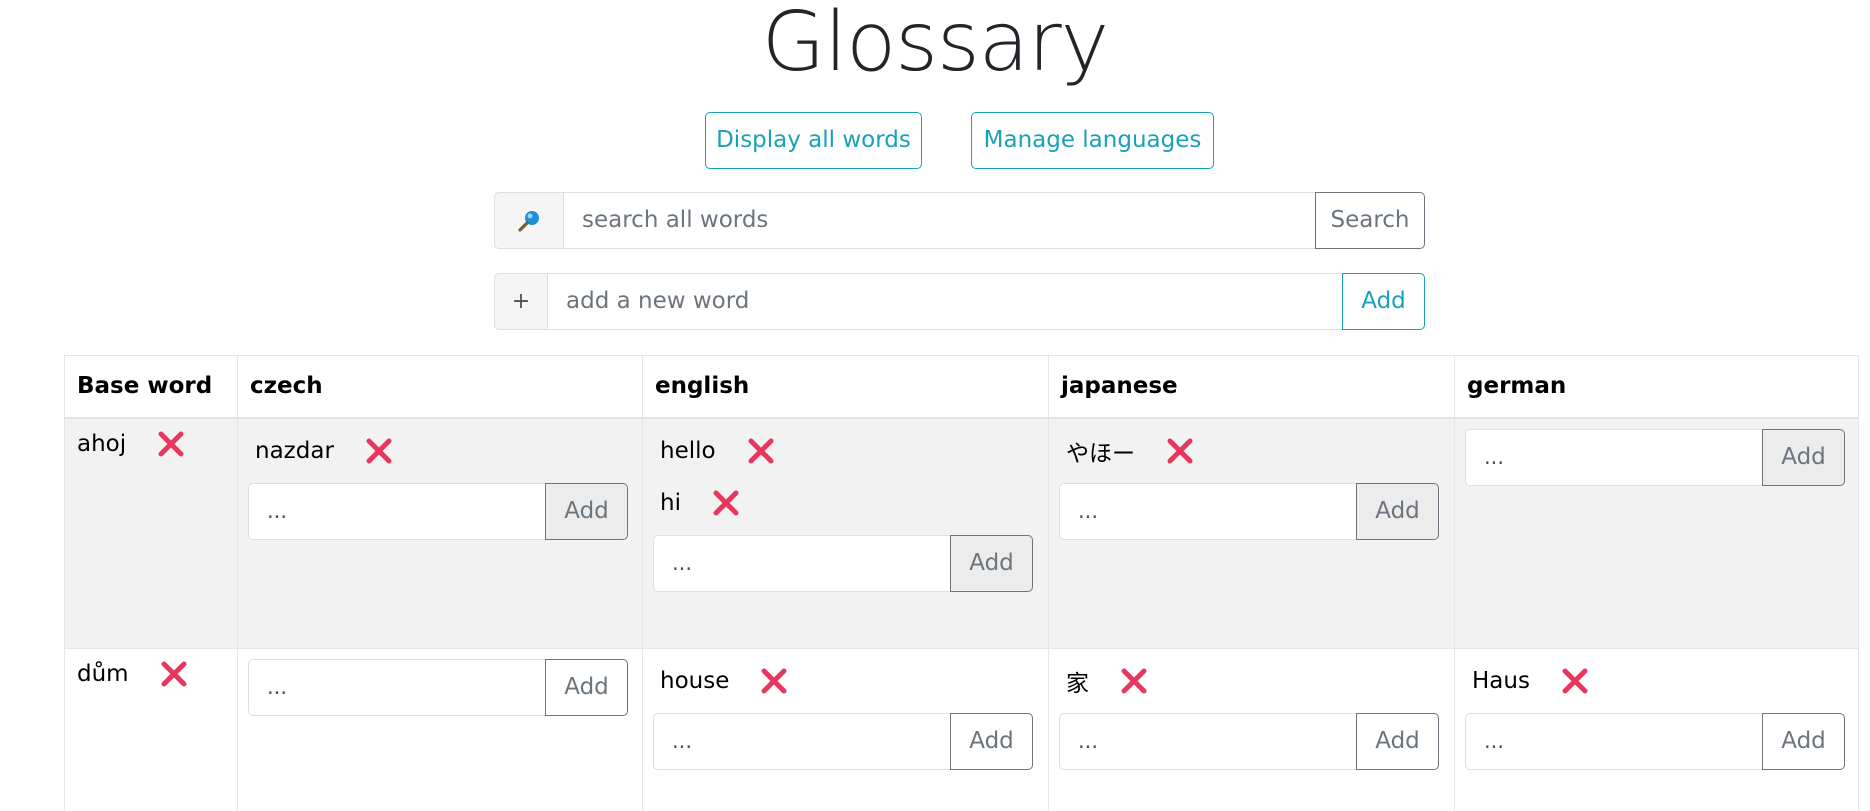  Describe the element at coordinates (103, 674) in the screenshot. I see `base-word-text: dům` at that location.